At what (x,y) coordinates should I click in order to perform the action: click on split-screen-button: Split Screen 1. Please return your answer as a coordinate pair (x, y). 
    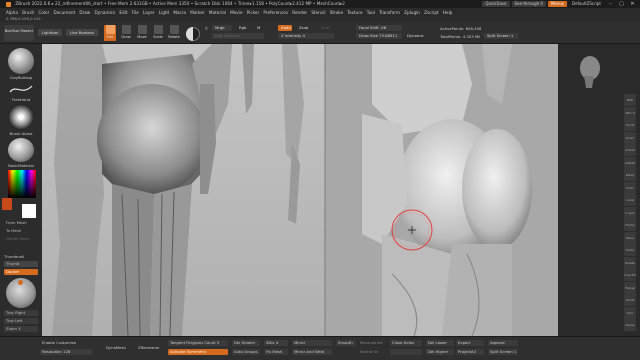
    Looking at the image, I should click on (503, 352).